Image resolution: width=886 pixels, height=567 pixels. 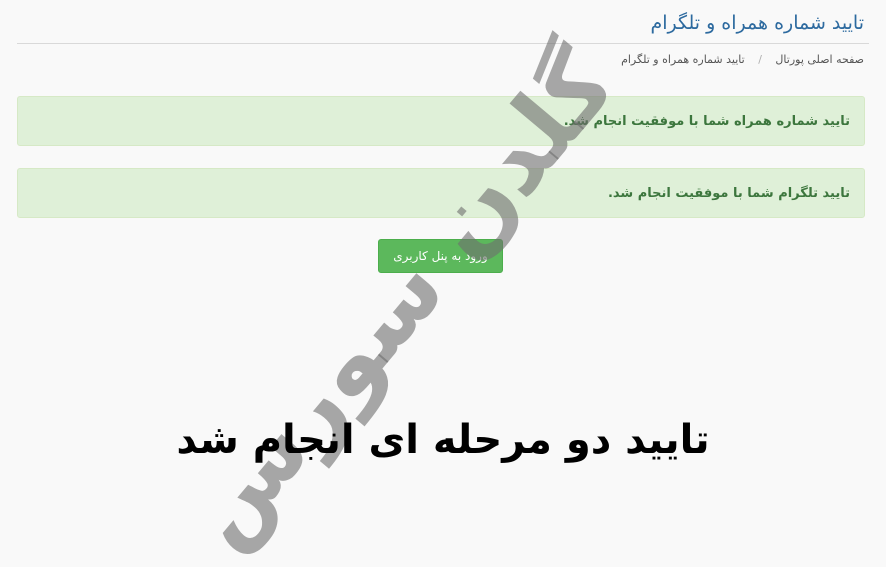 I want to click on page-title: تایید شماره همراه و تلگرام, so click(x=757, y=23).